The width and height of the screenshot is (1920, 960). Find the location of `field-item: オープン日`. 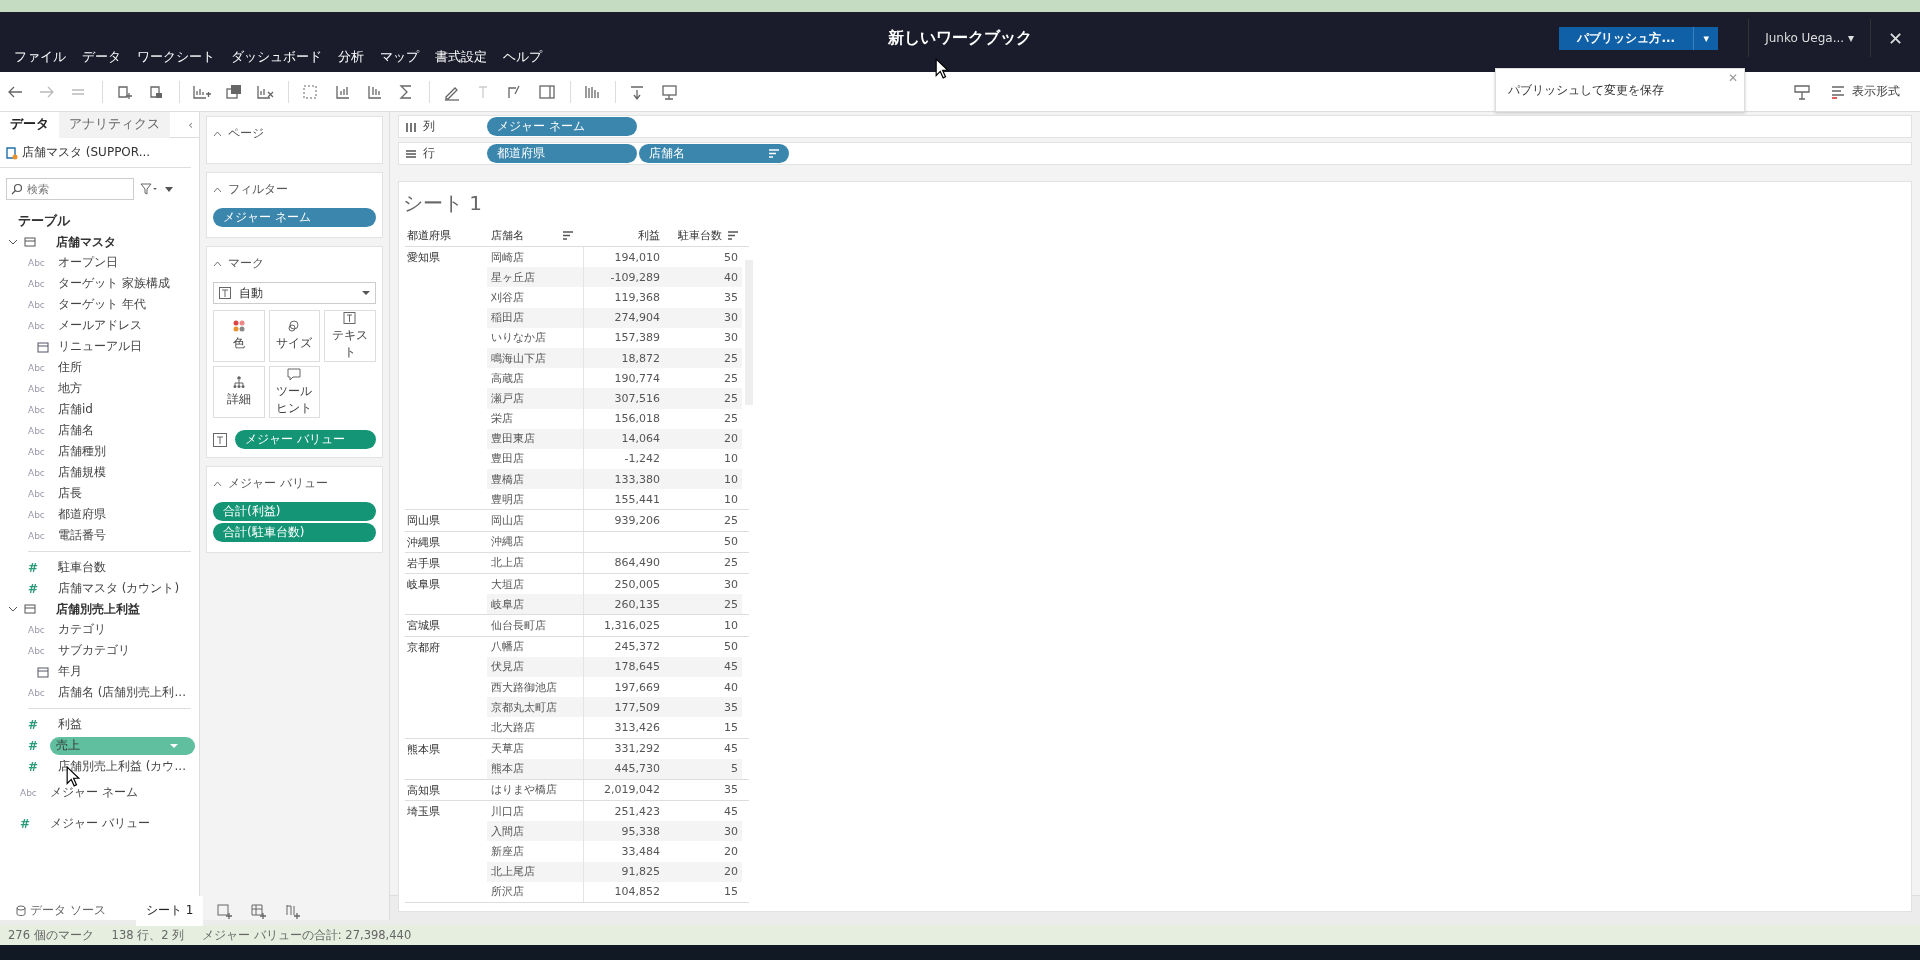

field-item: オープン日 is located at coordinates (88, 262).